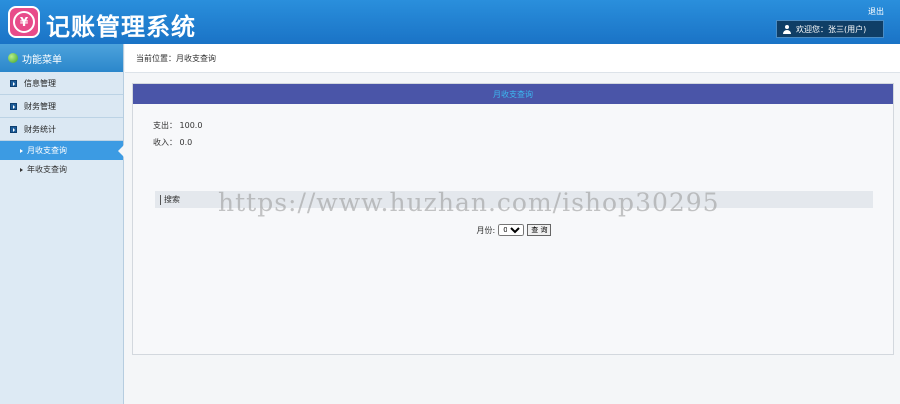  I want to click on income-value: 收入： 0.0, so click(173, 142).